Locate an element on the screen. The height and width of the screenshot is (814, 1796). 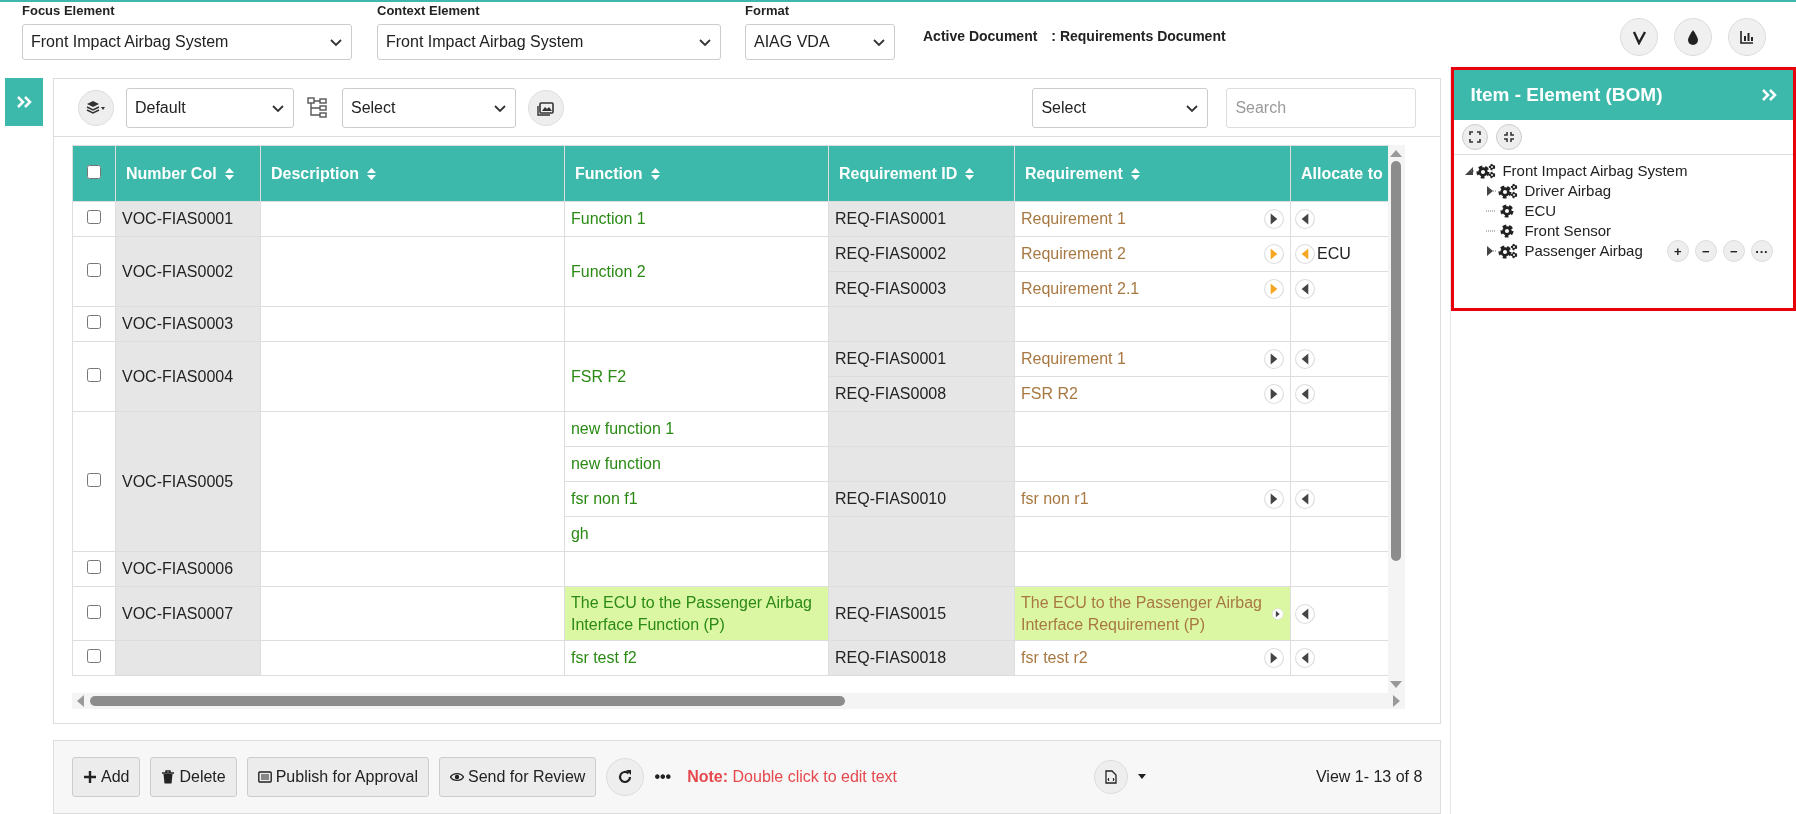
table-cell: VOC-FIAS0001 is located at coordinates (188, 219).